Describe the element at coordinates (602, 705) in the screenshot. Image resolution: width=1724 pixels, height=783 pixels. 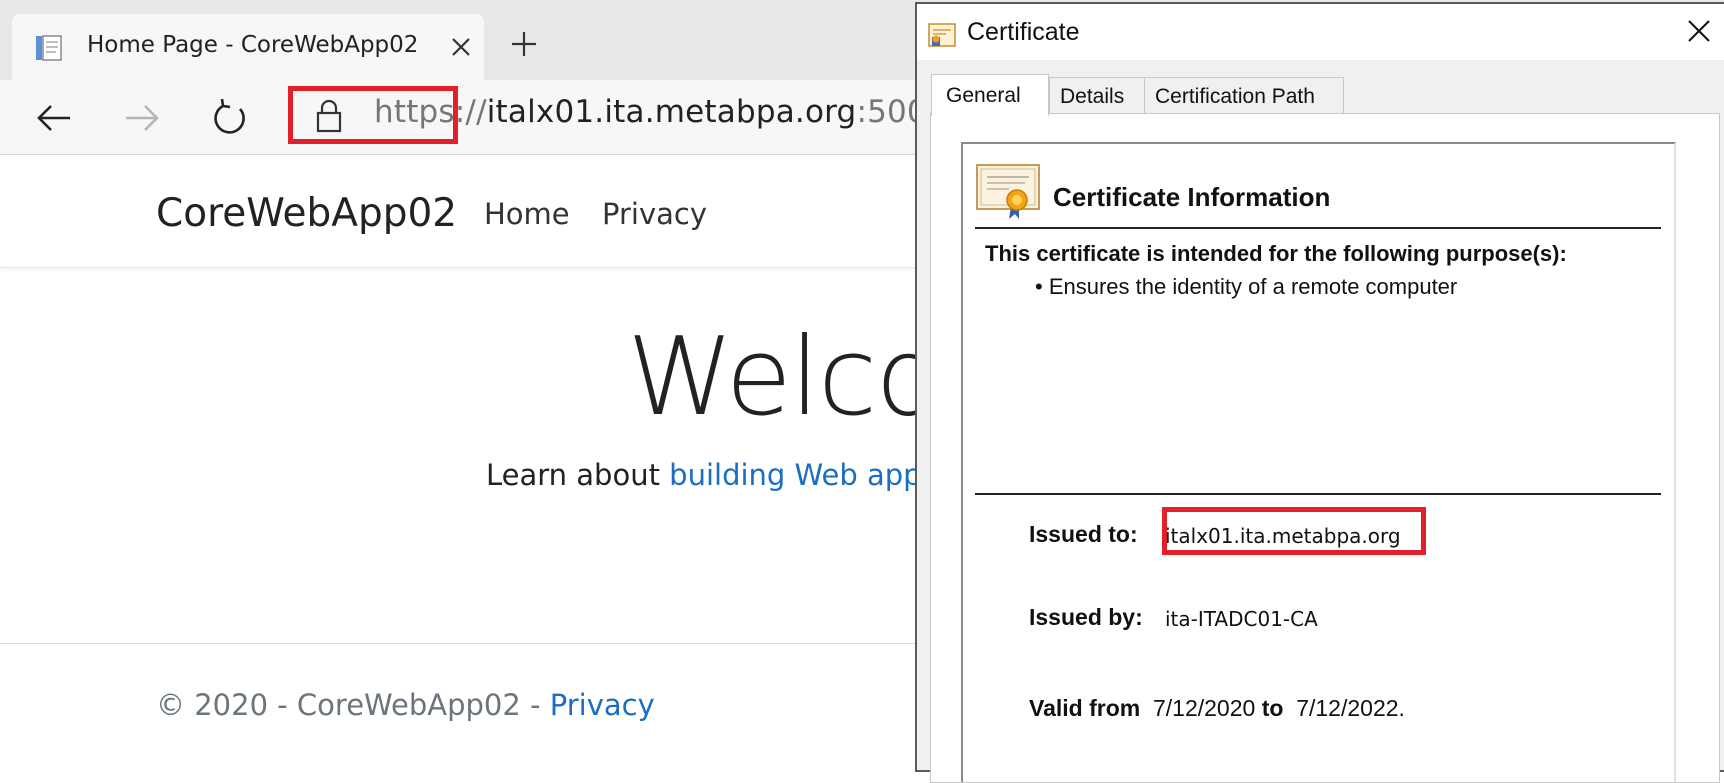
I see `footer-privacy-link: Privacy` at that location.